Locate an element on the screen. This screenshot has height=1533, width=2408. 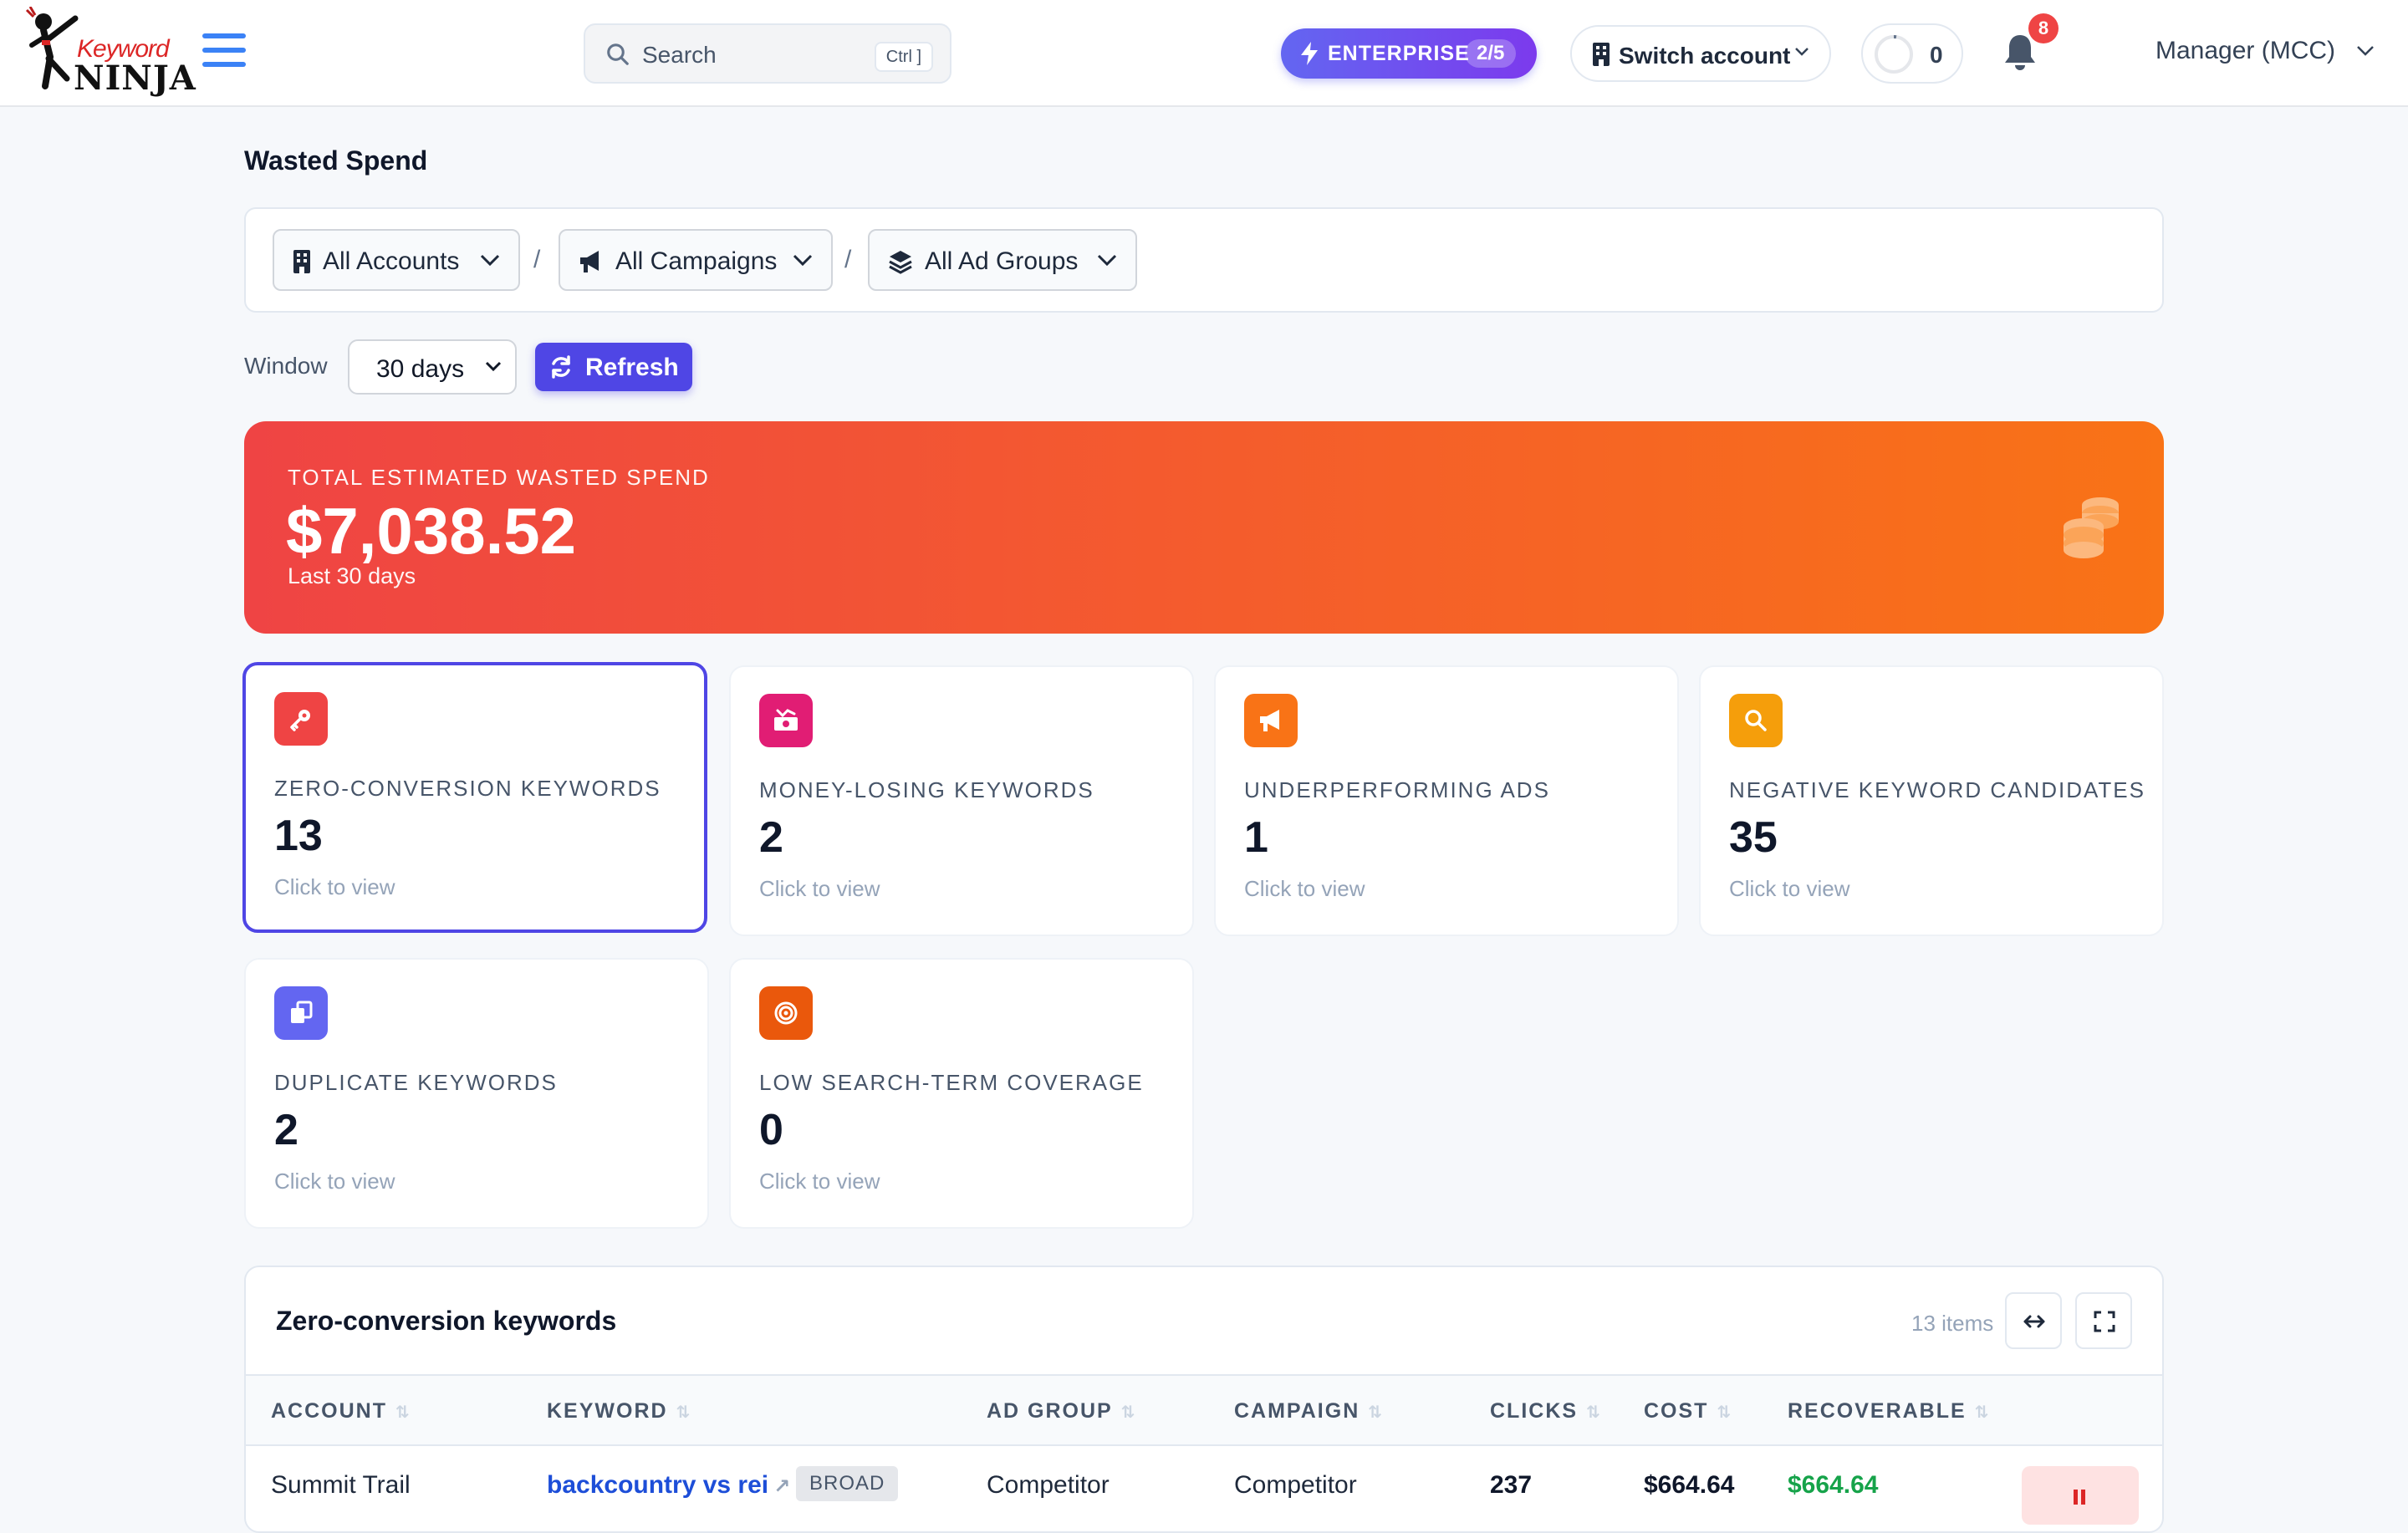
search-input: Search Ctrl ] is located at coordinates (767, 54).